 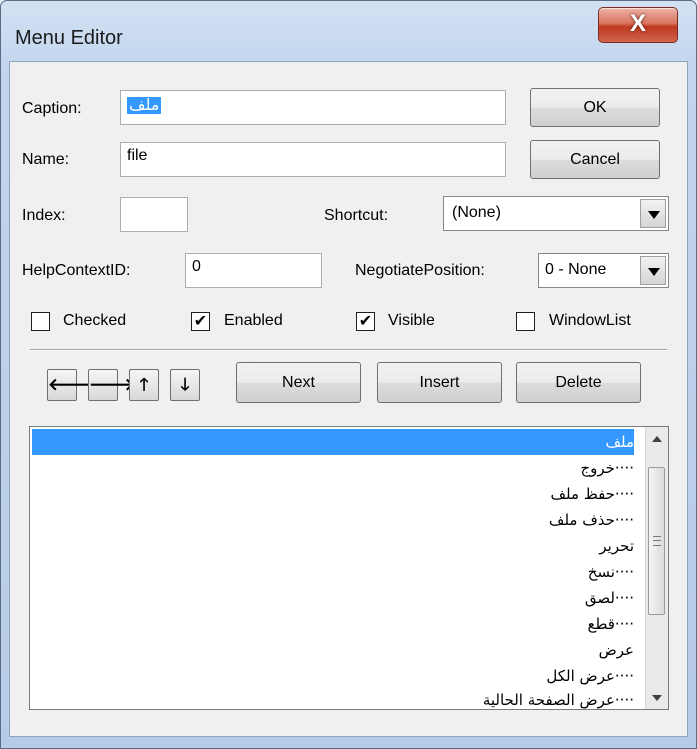 I want to click on list-item: ····نسخ, so click(x=333, y=572).